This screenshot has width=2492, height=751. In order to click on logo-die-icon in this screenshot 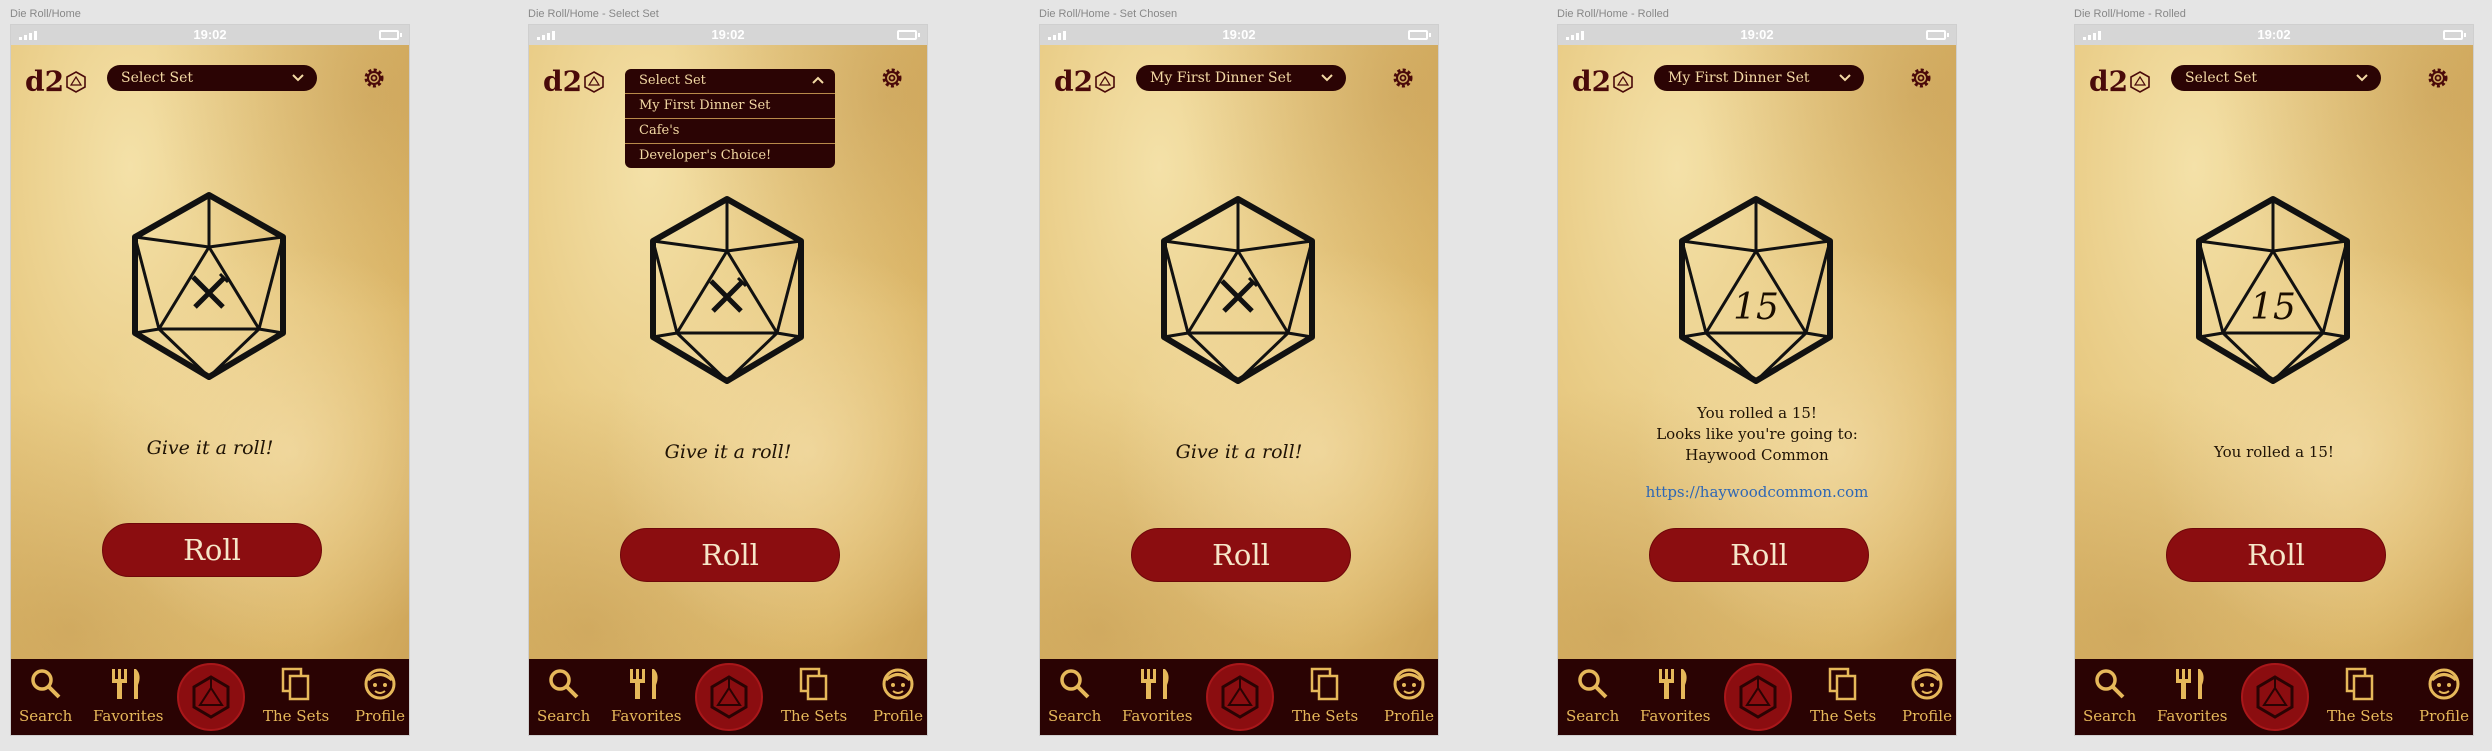, I will do `click(594, 81)`.